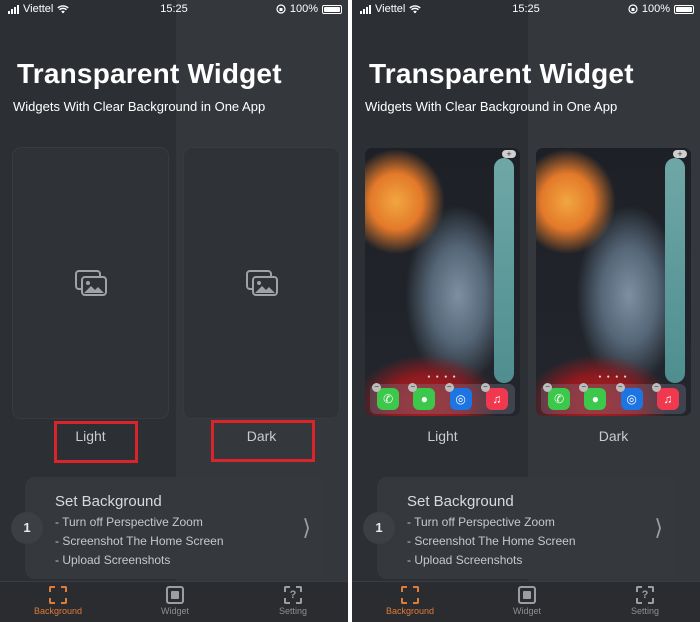  I want to click on light-label: Light, so click(442, 436).